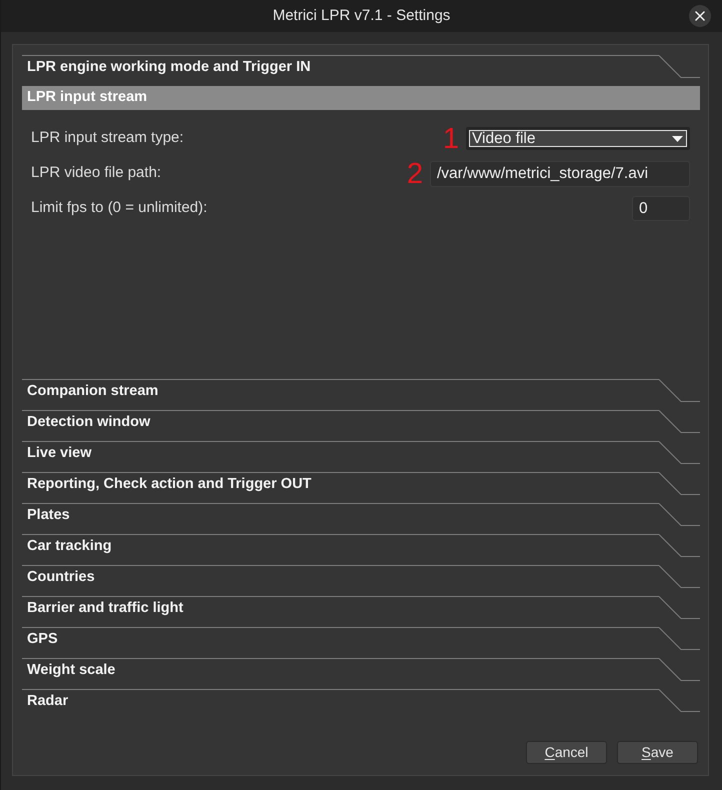  Describe the element at coordinates (677, 139) in the screenshot. I see `caret-icon` at that location.